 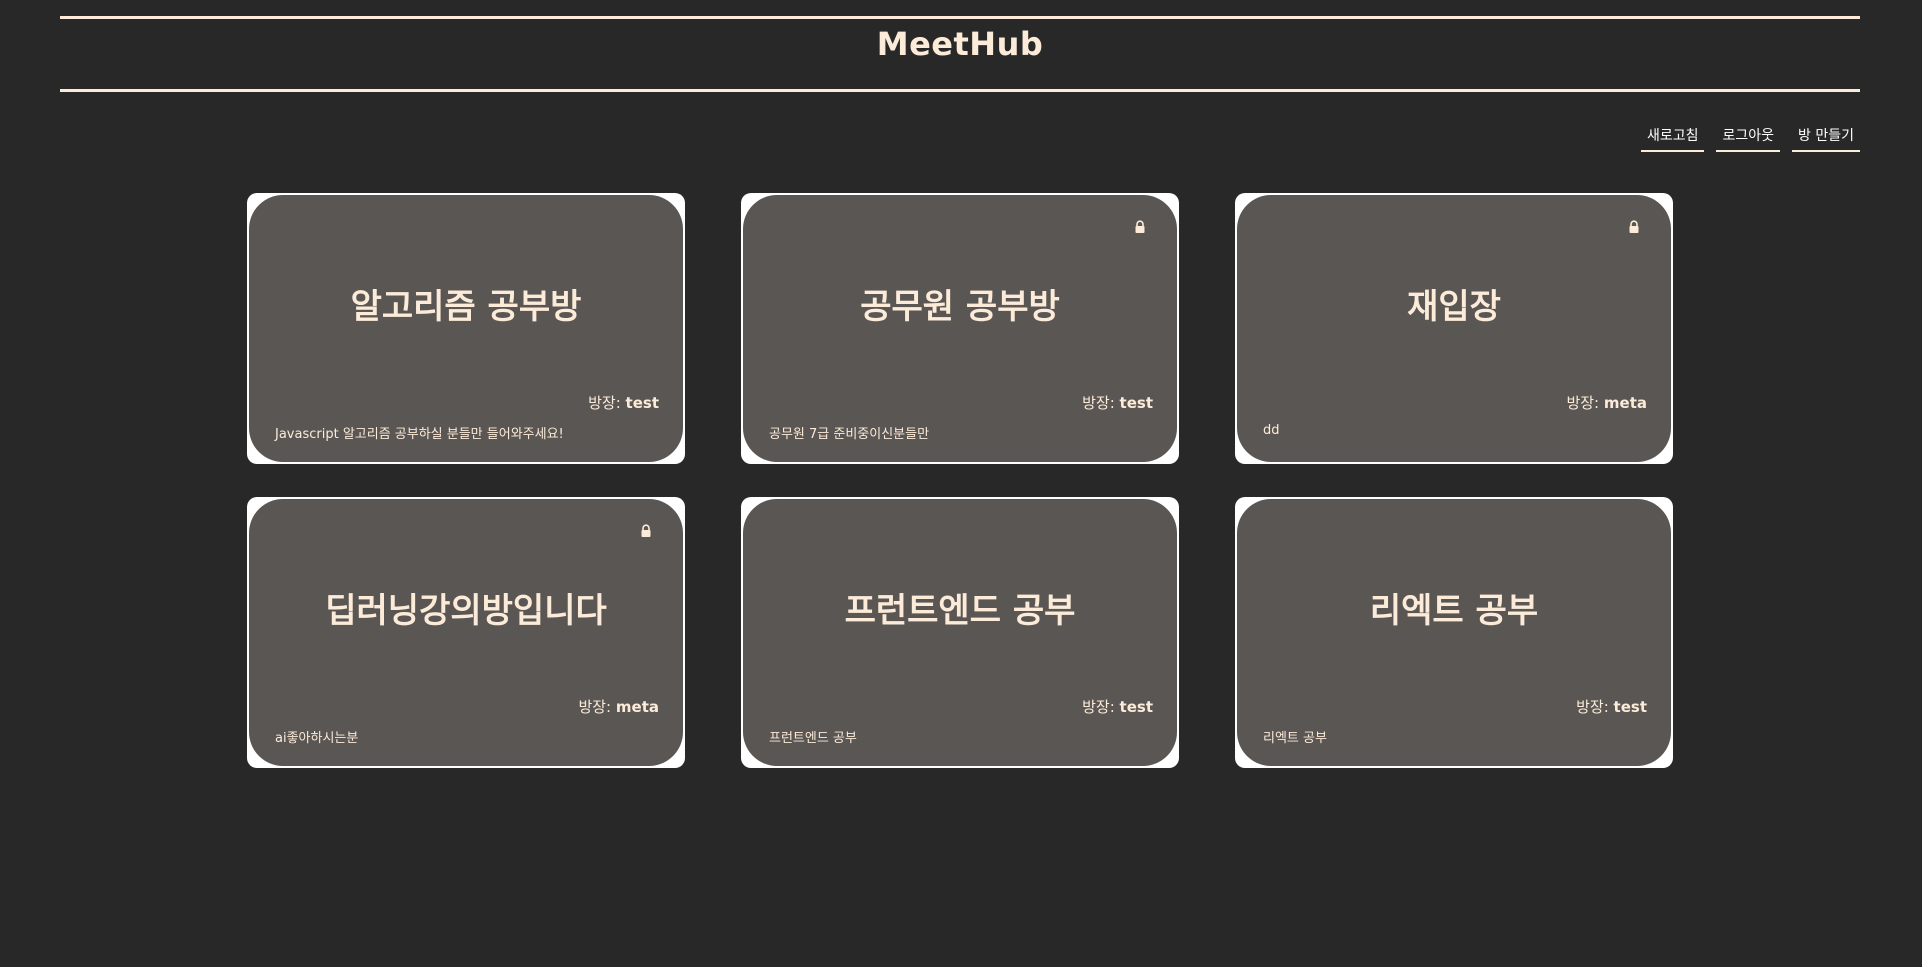 I want to click on room-card: 공무원 공부방 방장: test 공무원 7급 준비중이신분들만, so click(x=960, y=328).